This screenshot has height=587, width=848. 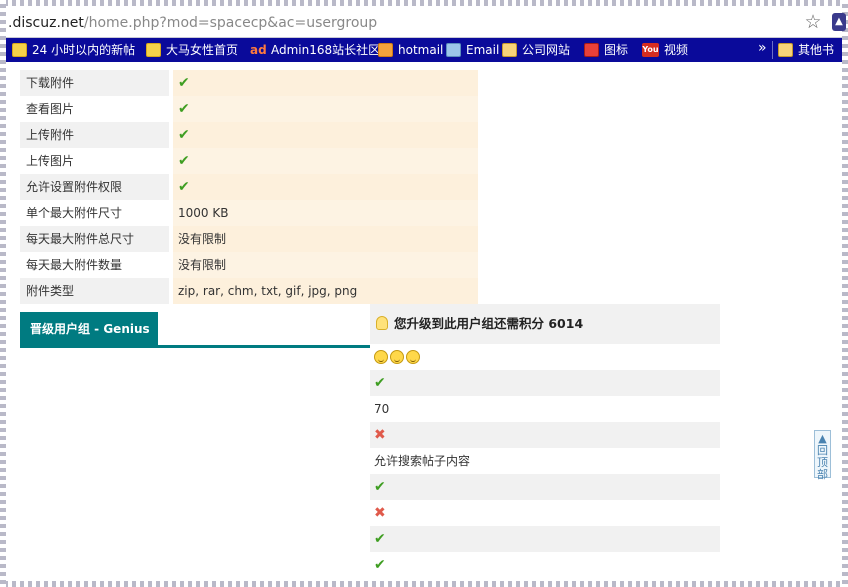 I want to click on url-path: /home.php?mod=spacecp&ac=usergroup, so click(x=230, y=23).